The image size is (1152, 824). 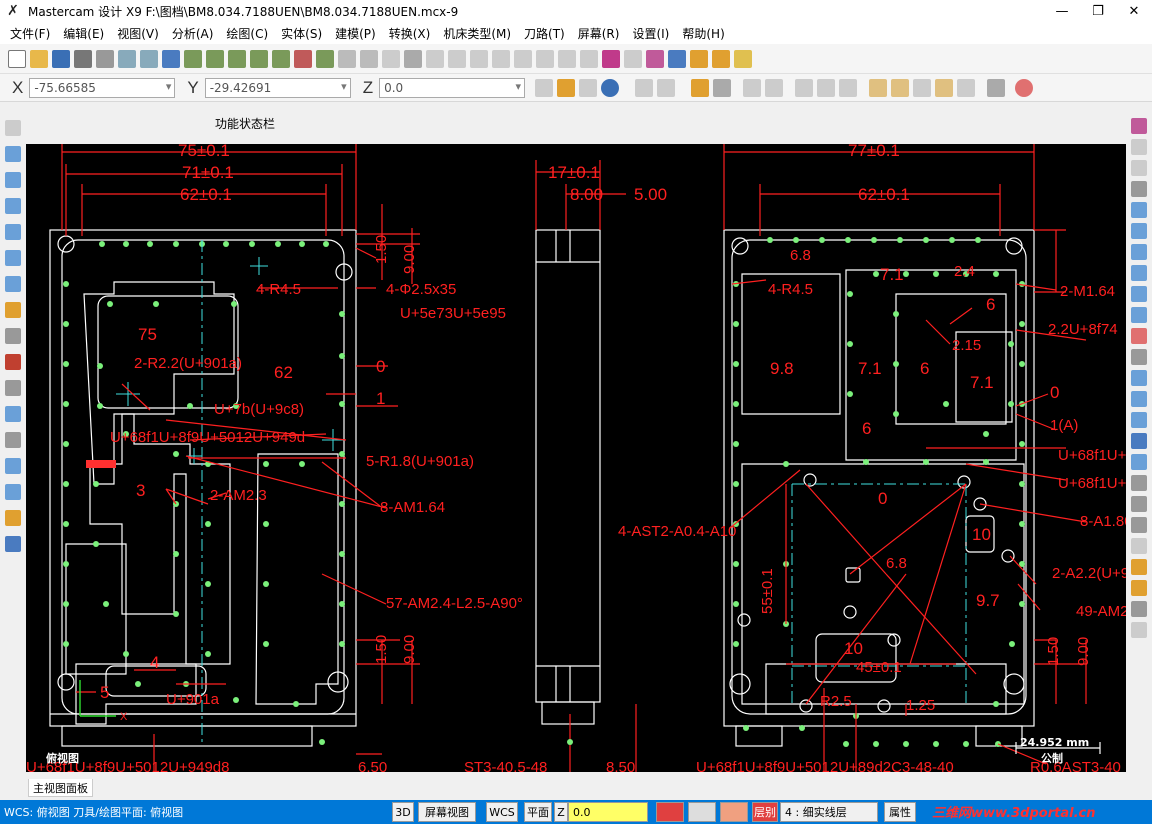 What do you see at coordinates (610, 87) in the screenshot?
I see `help-icon` at bounding box center [610, 87].